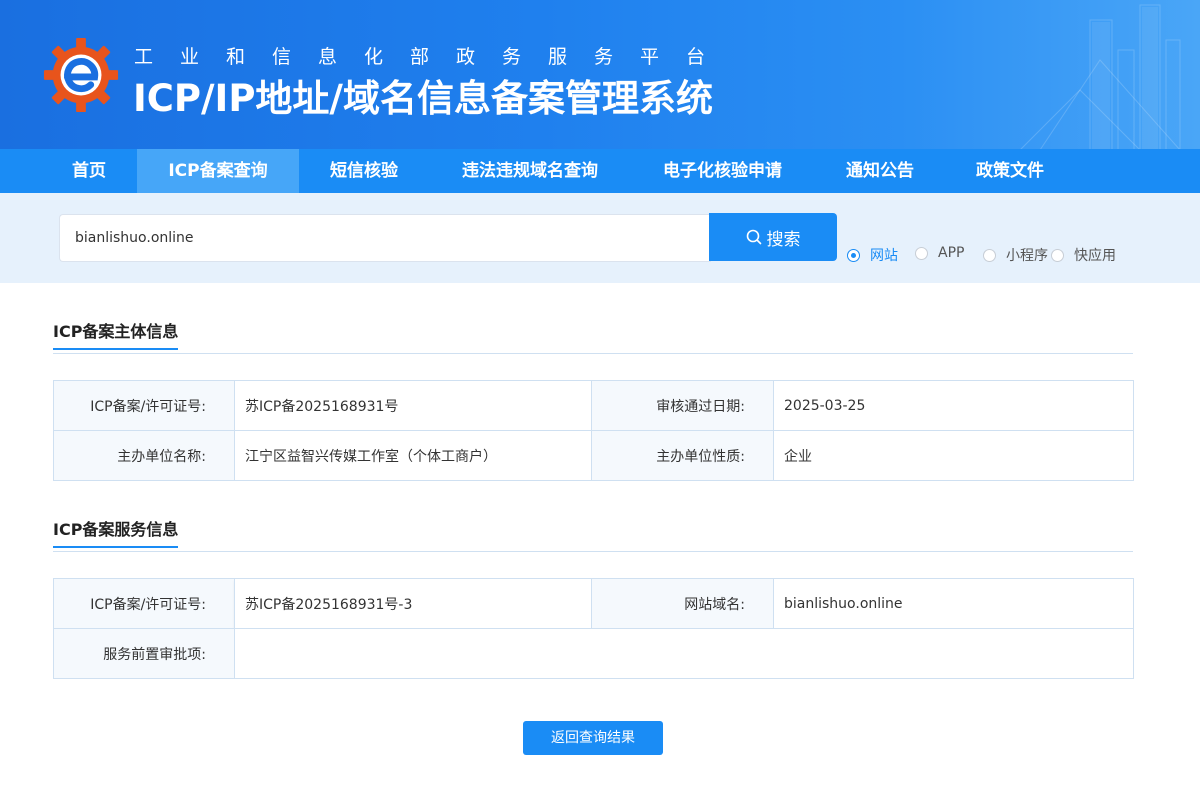 This screenshot has height=807, width=1200. What do you see at coordinates (953, 405) in the screenshot?
I see `approval-date-value: 2025-03-25` at bounding box center [953, 405].